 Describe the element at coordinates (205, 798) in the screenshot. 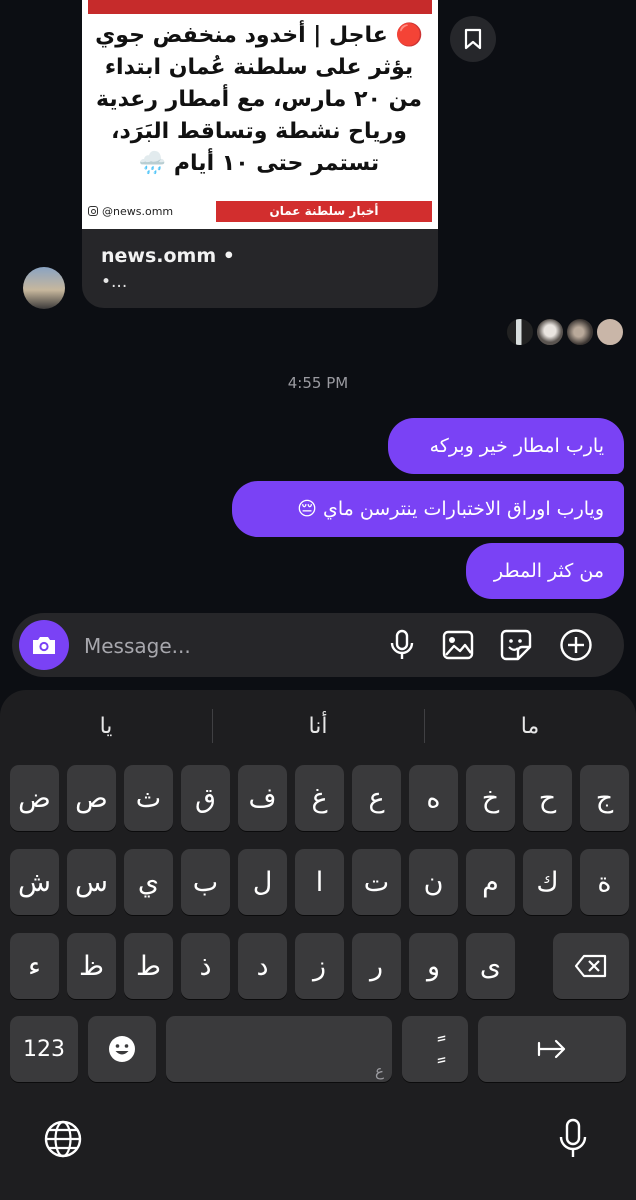

I see `key: ق` at that location.